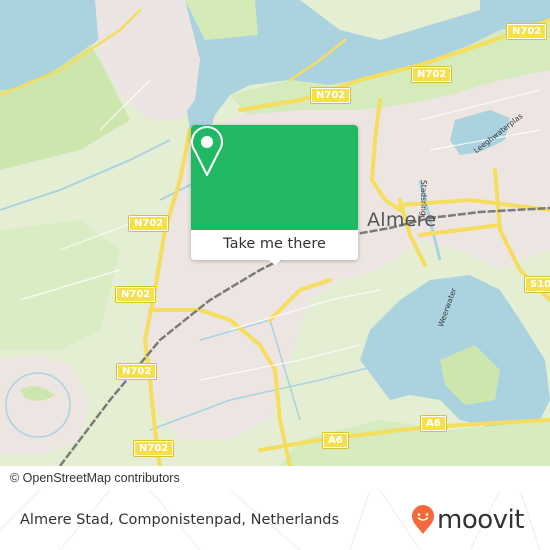 The image size is (550, 550). Describe the element at coordinates (180, 520) in the screenshot. I see `address-text: Almere Stad, Componistenpad, Netherlands` at that location.